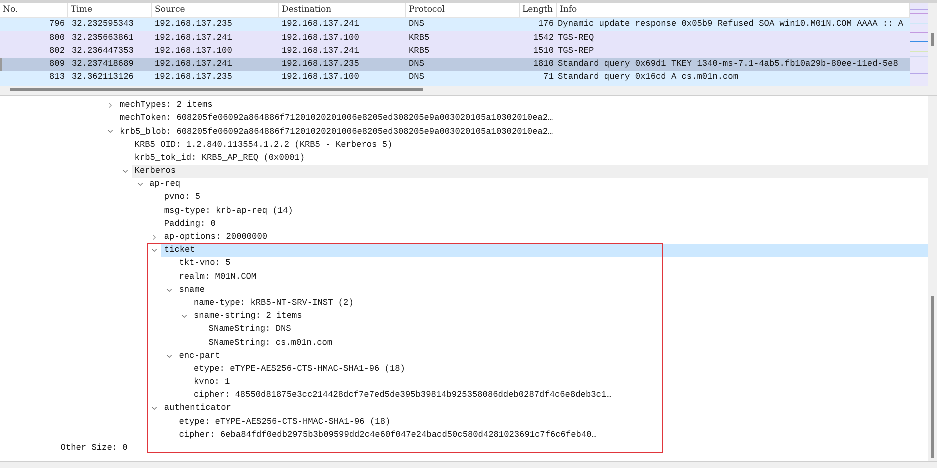 Image resolution: width=937 pixels, height=468 pixels. What do you see at coordinates (567, 329) in the screenshot?
I see `tree-item: SNameString: DNS` at bounding box center [567, 329].